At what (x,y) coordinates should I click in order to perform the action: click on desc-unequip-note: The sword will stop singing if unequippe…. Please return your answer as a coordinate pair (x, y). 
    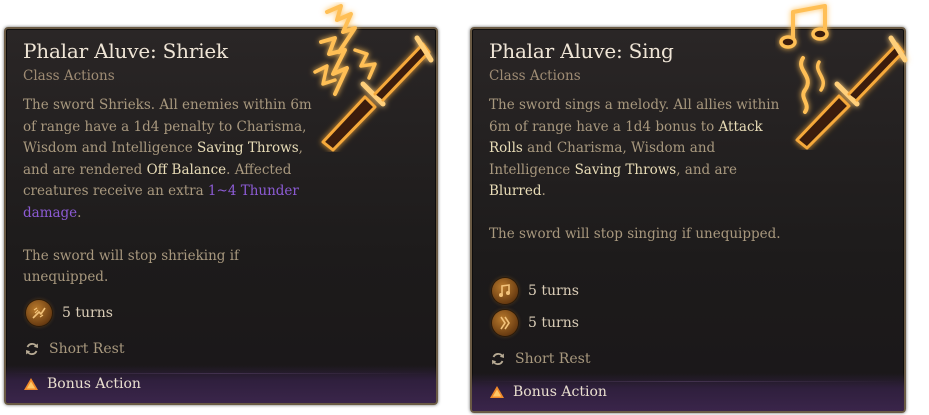
    Looking at the image, I should click on (635, 234).